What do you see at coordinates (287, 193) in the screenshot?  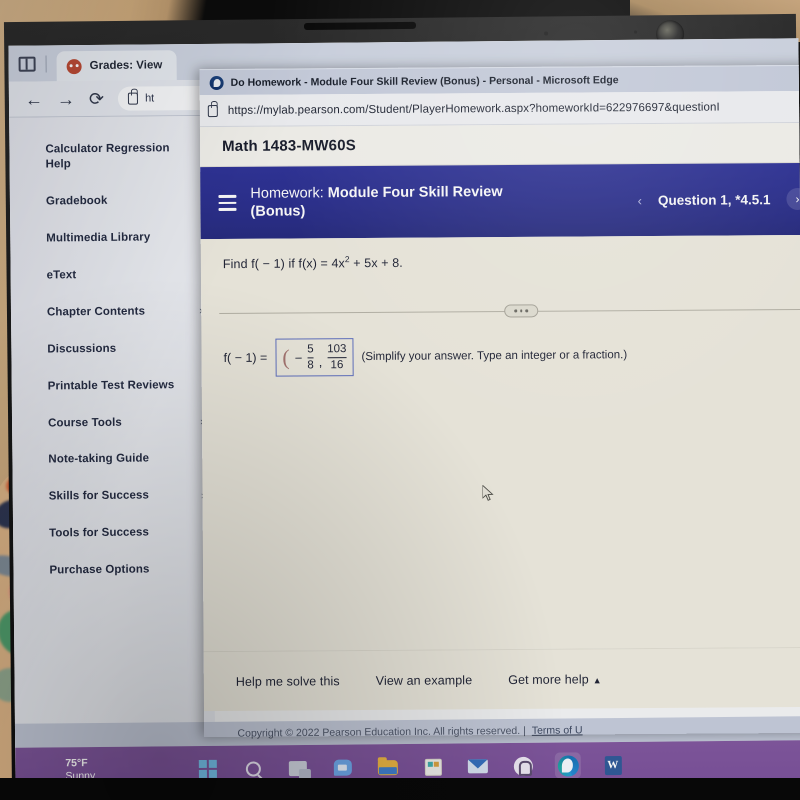 I see `homework-label: Homework:` at bounding box center [287, 193].